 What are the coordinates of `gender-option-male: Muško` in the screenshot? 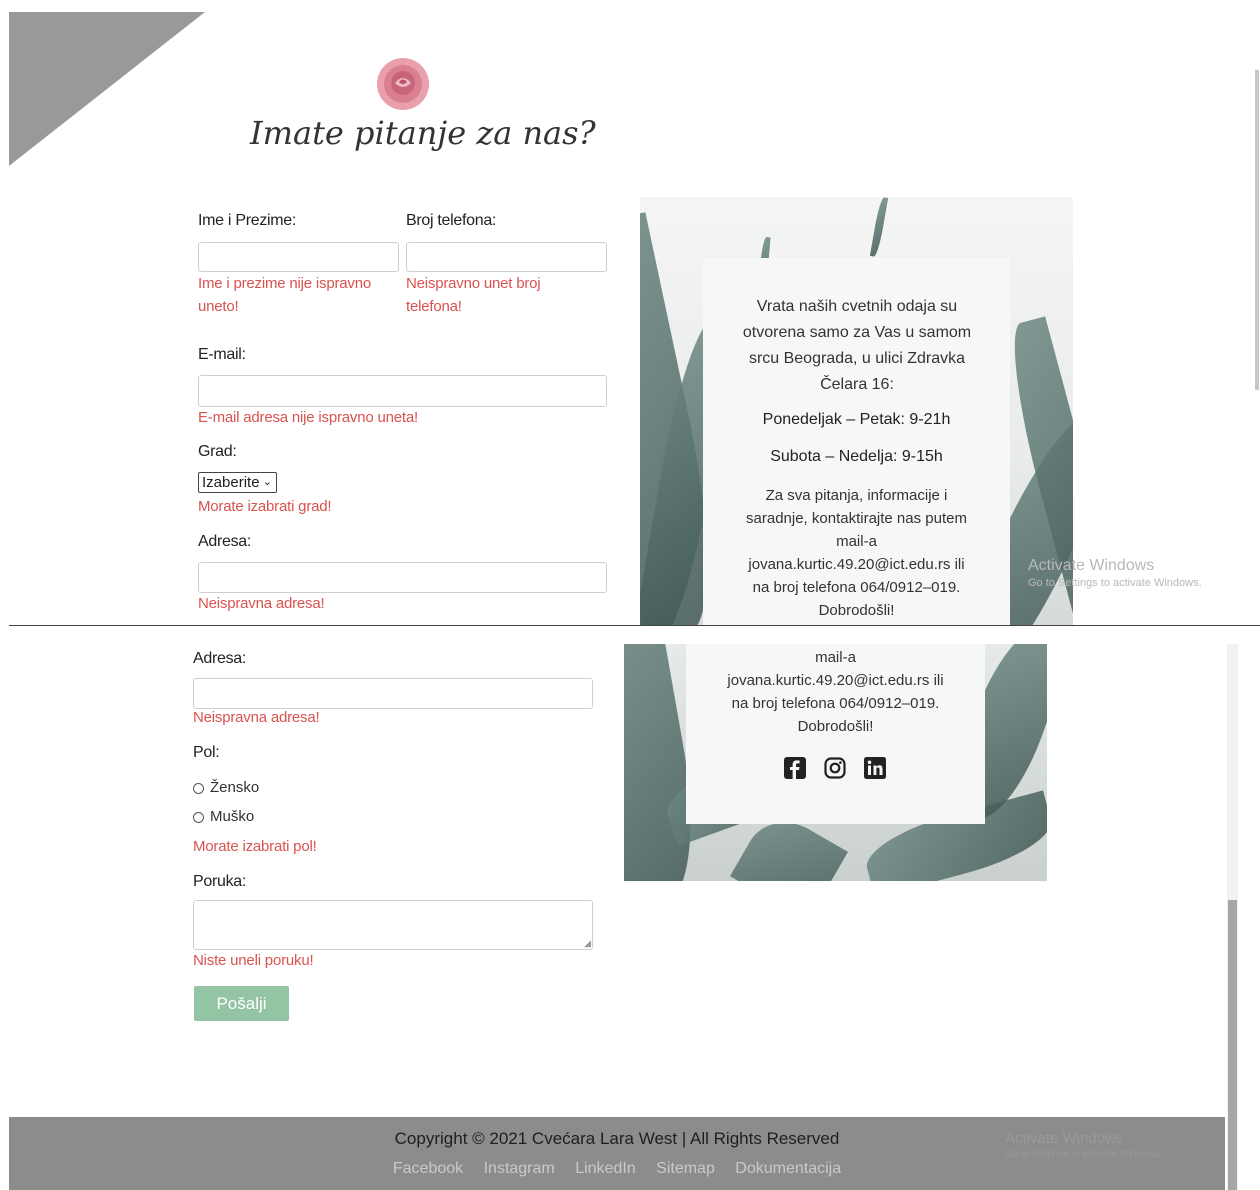 It's located at (223, 816).